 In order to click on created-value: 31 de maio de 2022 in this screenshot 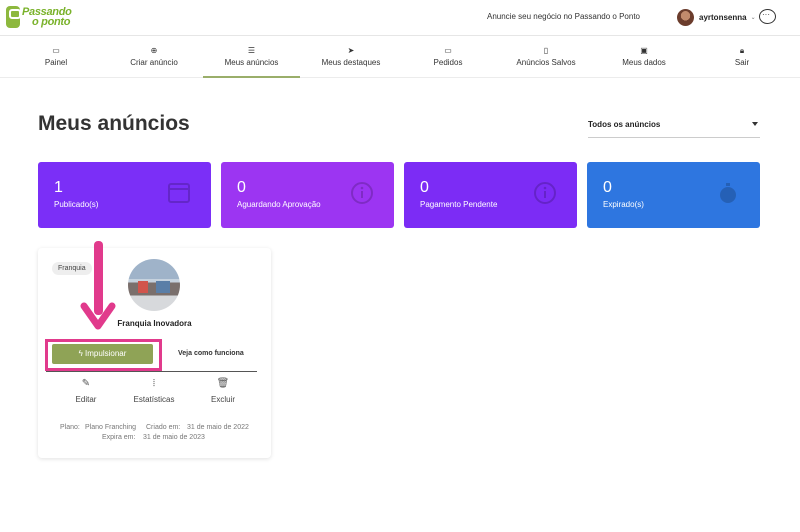, I will do `click(218, 427)`.